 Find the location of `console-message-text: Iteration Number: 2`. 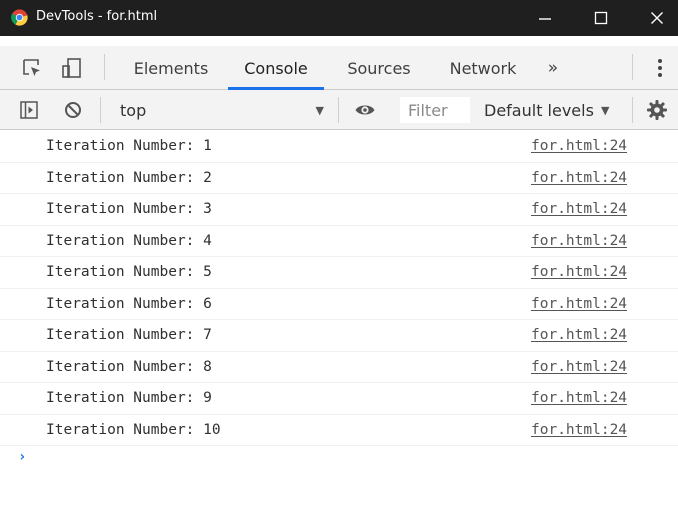

console-message-text: Iteration Number: 2 is located at coordinates (129, 177).